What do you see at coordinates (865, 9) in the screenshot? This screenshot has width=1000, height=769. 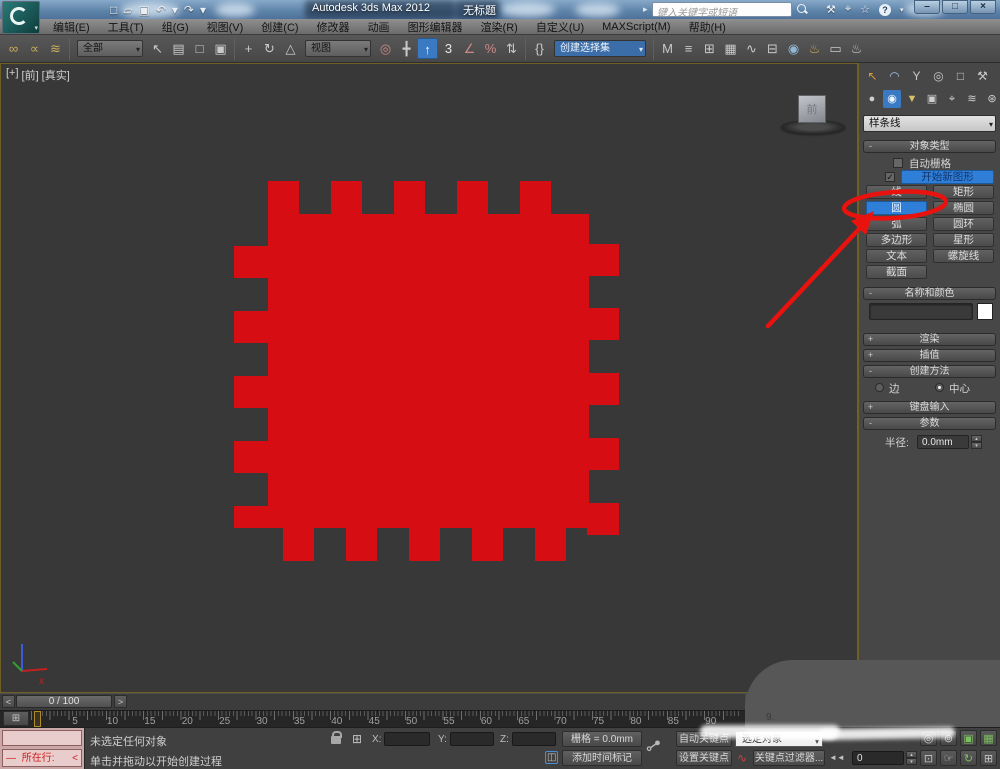 I see `favorites-icon: ☆` at bounding box center [865, 9].